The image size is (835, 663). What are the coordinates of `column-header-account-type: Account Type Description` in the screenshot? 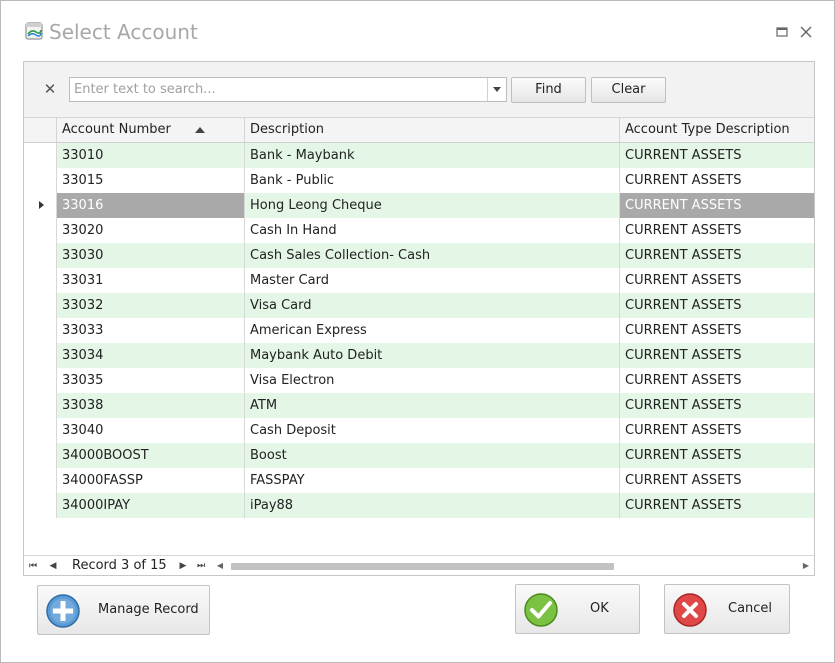 It's located at (717, 130).